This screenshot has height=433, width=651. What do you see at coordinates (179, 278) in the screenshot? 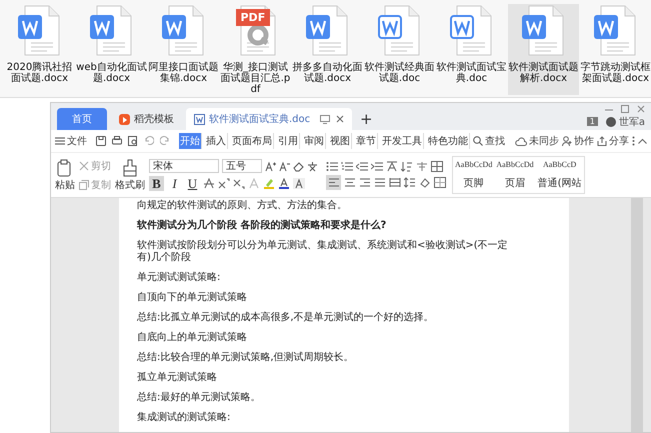
I see `document-paragraph: 单元测试测试策略:` at bounding box center [179, 278].